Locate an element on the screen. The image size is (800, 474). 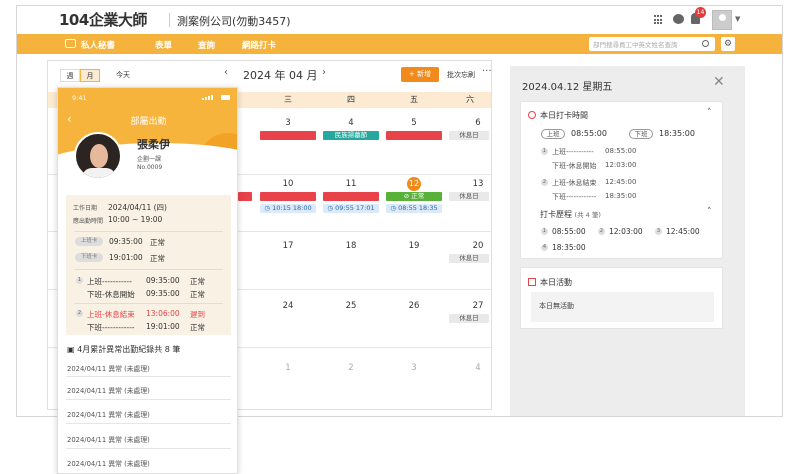
day-number: 27 is located at coordinates (478, 306).